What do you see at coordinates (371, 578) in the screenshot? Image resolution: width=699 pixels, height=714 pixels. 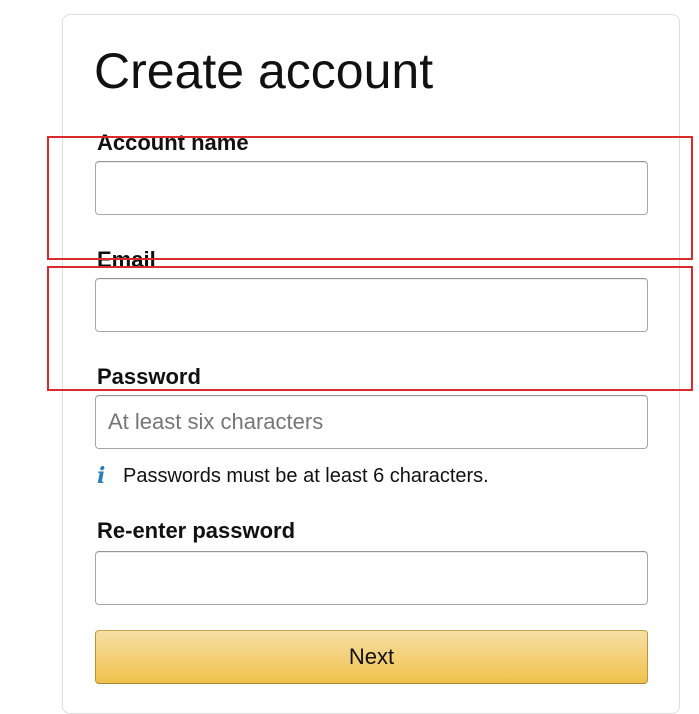 I see `reenter-password-input` at bounding box center [371, 578].